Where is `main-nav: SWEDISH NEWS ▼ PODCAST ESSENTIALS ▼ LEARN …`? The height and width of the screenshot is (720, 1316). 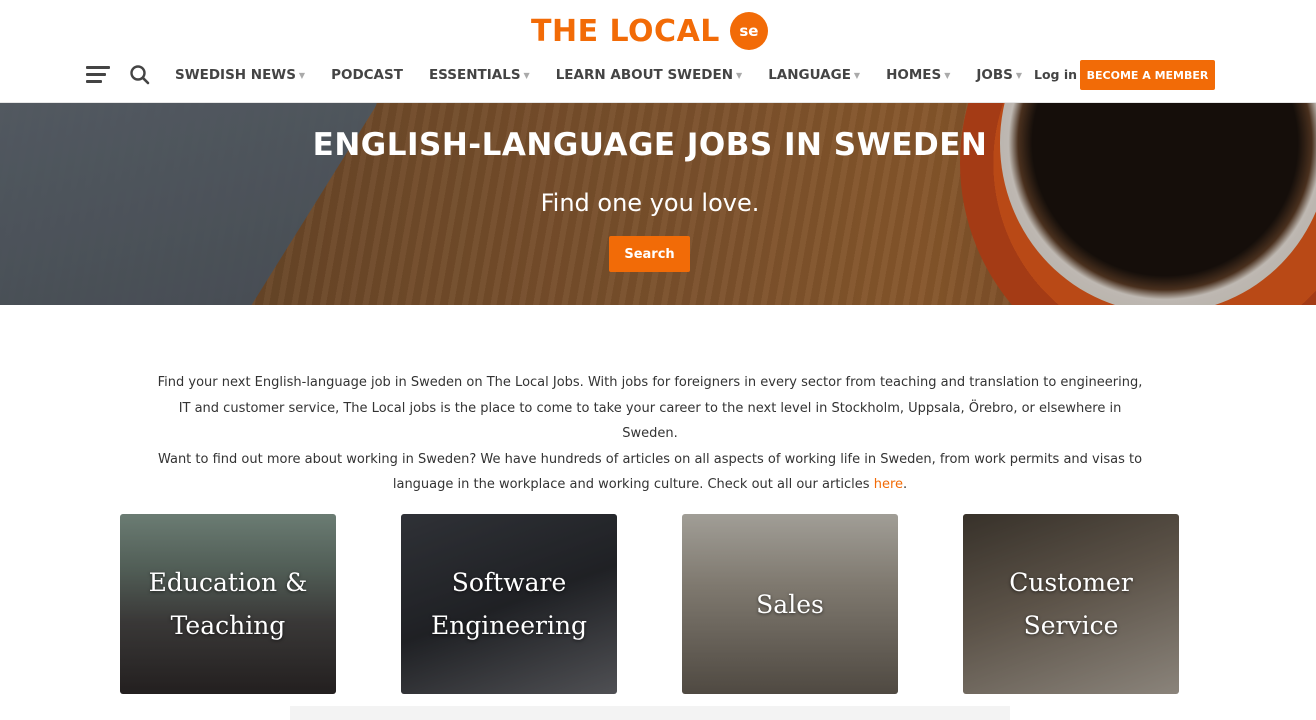
main-nav: SWEDISH NEWS ▼ PODCAST ESSENTIALS ▼ LEARN … is located at coordinates (611, 75).